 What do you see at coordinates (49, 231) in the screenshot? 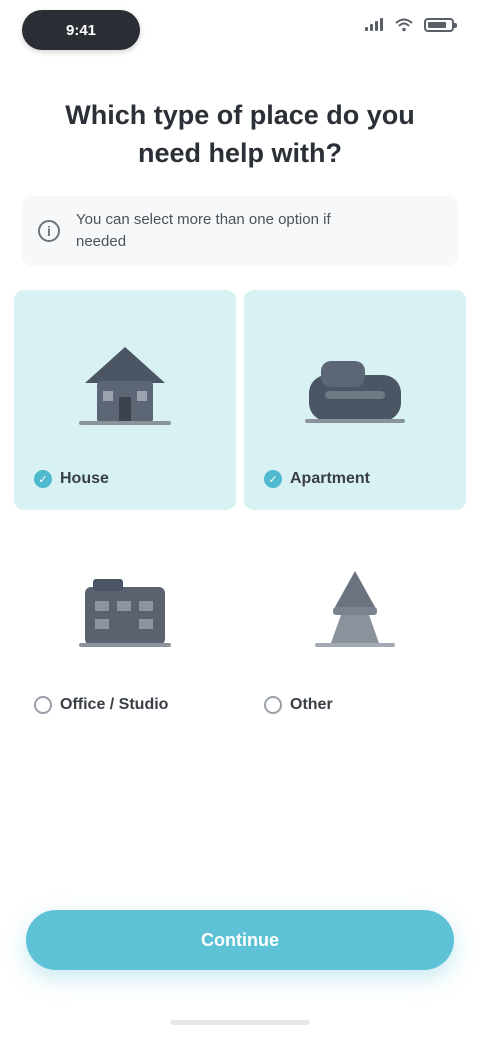
I see `info-icon: i` at bounding box center [49, 231].